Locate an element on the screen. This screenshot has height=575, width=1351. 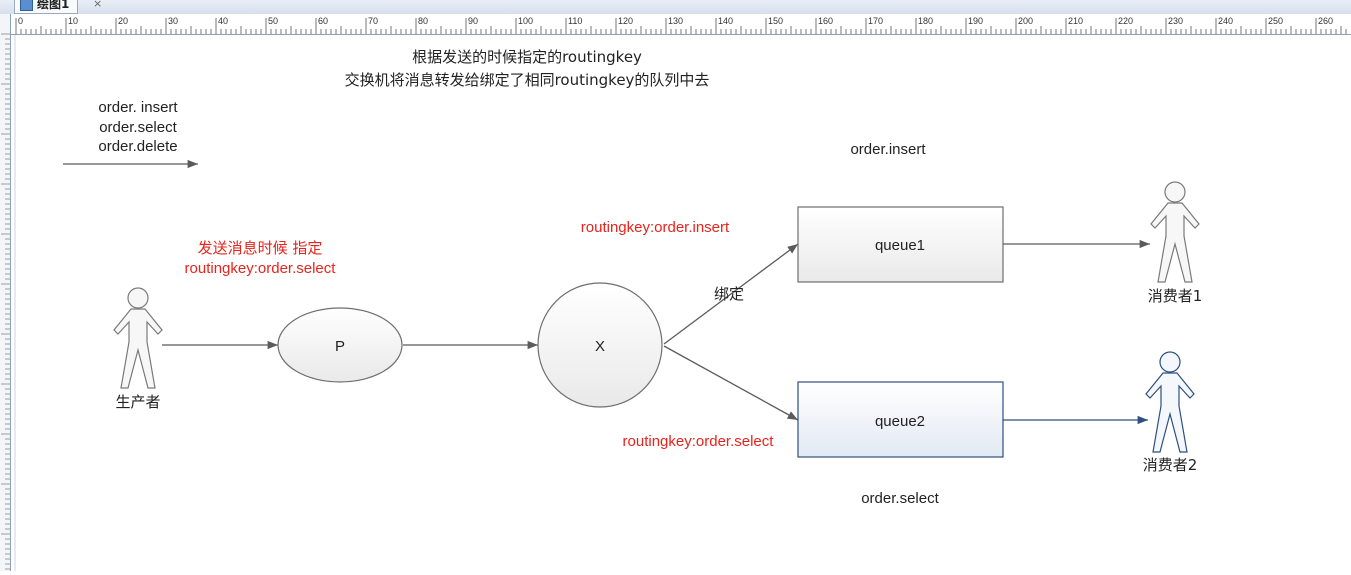
consumer2-figure is located at coordinates (1170, 402).